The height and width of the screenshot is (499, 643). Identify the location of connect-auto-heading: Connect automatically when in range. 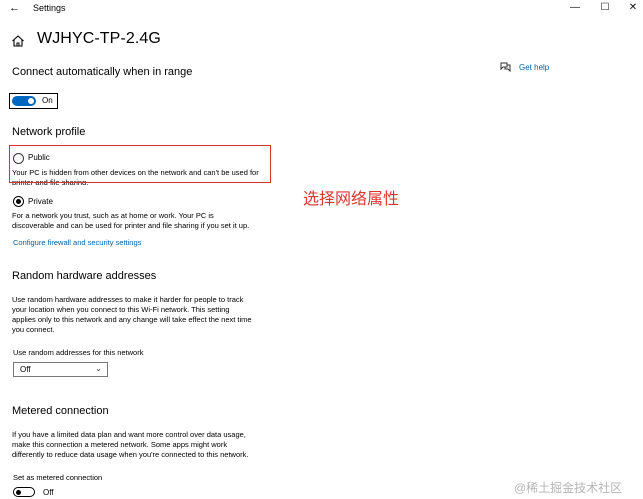
(102, 72).